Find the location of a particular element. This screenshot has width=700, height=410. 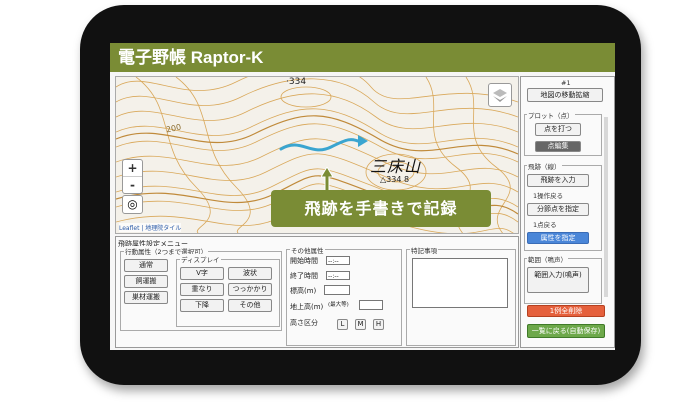

display-overlap-button: 重なり is located at coordinates (202, 289).